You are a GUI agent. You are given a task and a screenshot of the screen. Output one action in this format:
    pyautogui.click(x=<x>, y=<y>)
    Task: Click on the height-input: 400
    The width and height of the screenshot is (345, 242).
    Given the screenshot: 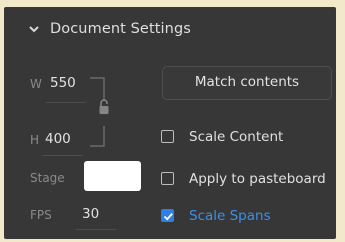 What is the action you would take?
    pyautogui.click(x=58, y=139)
    